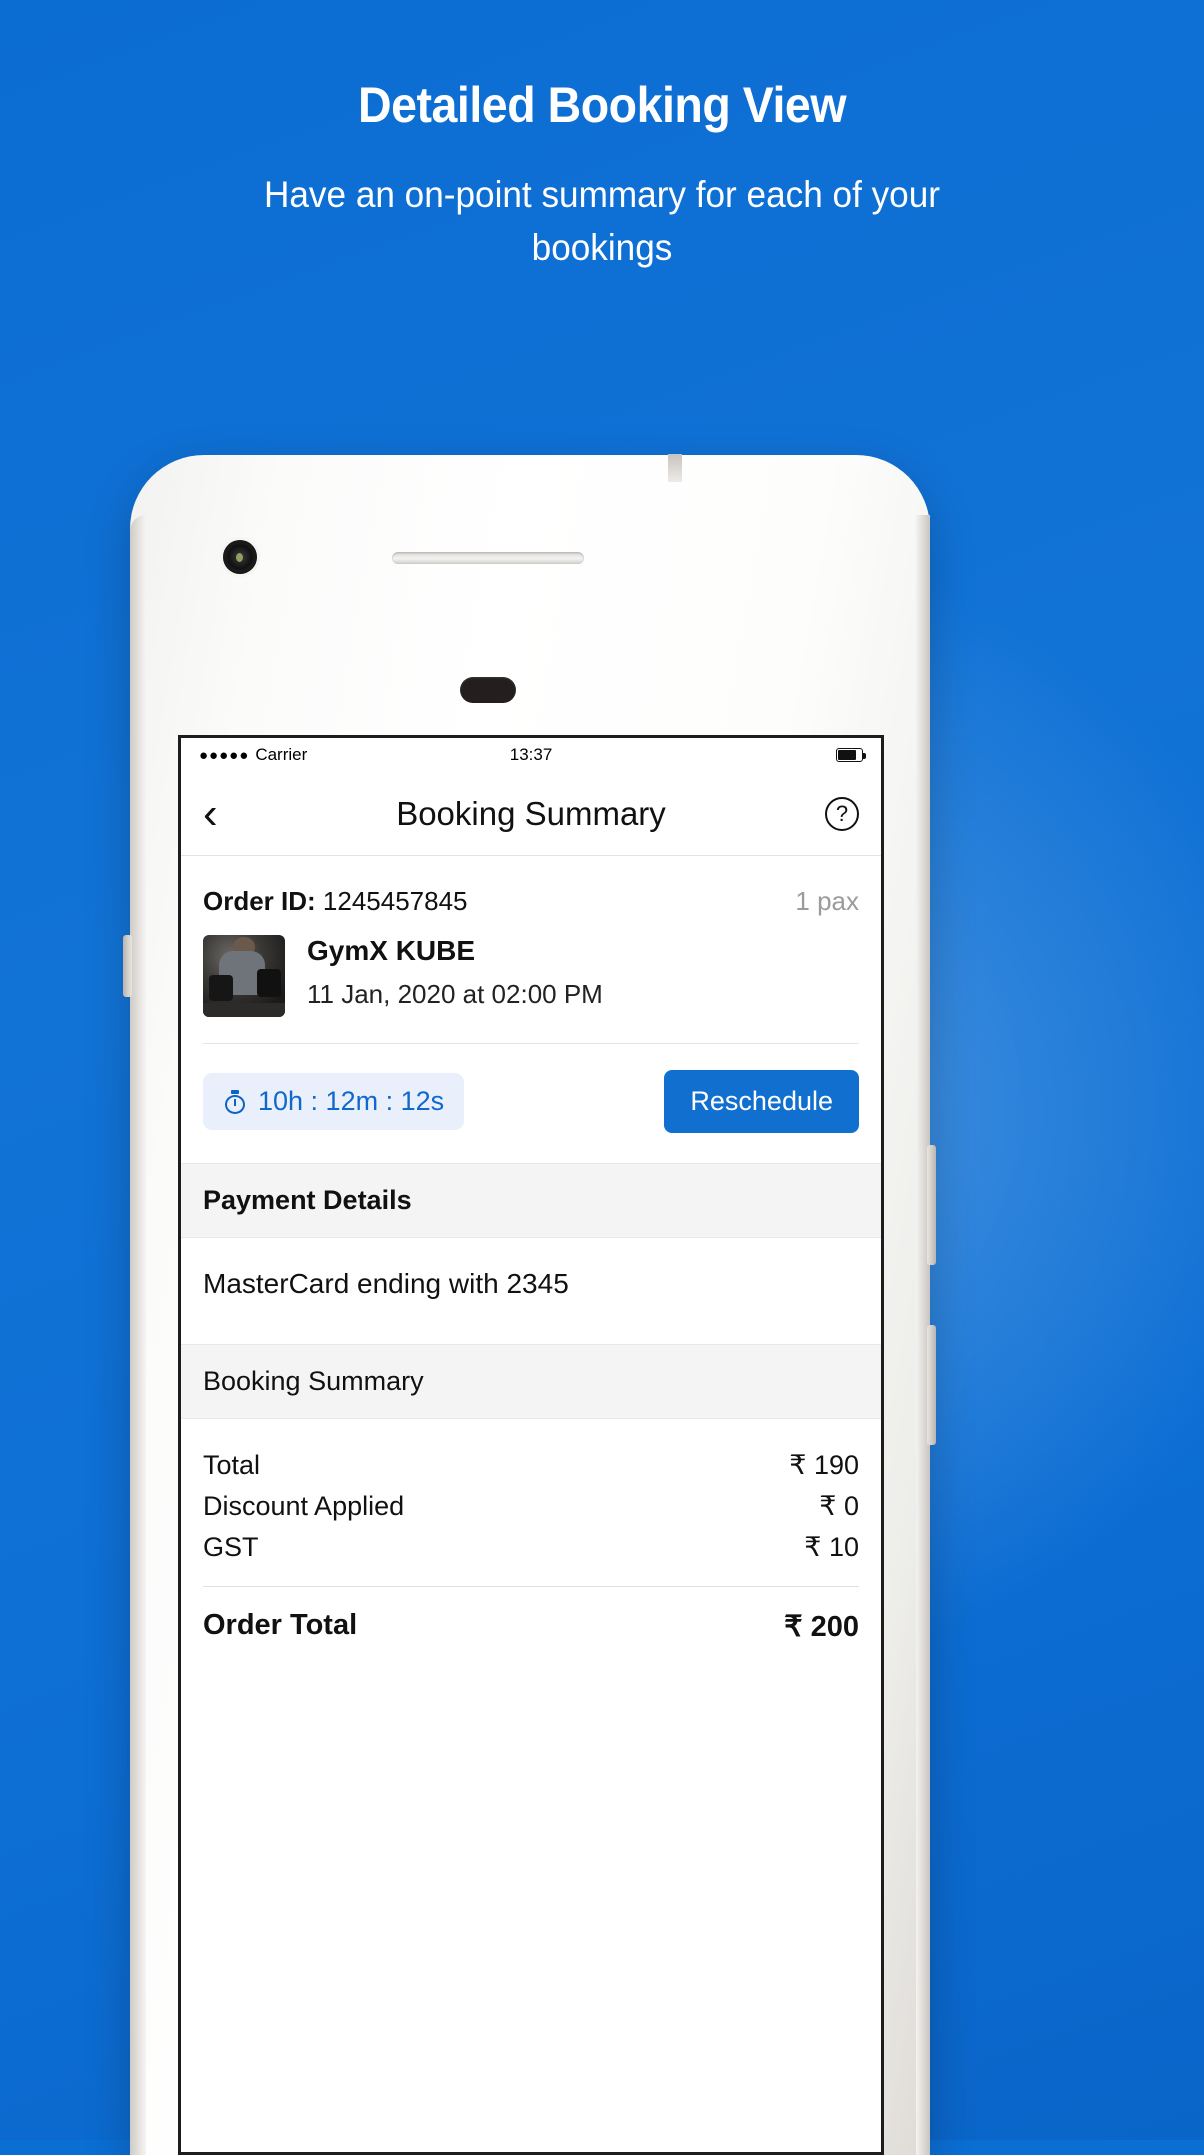 This screenshot has width=1204, height=2155. I want to click on help-button: ?, so click(836, 813).